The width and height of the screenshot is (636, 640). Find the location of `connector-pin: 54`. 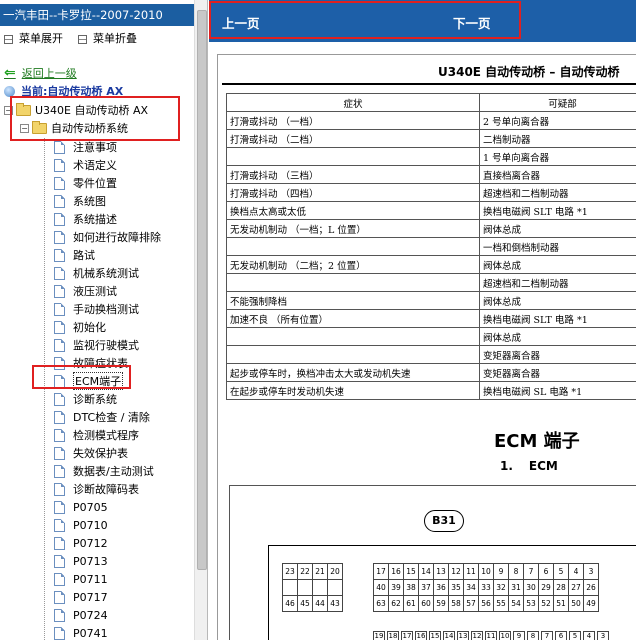

connector-pin: 54 is located at coordinates (516, 603).